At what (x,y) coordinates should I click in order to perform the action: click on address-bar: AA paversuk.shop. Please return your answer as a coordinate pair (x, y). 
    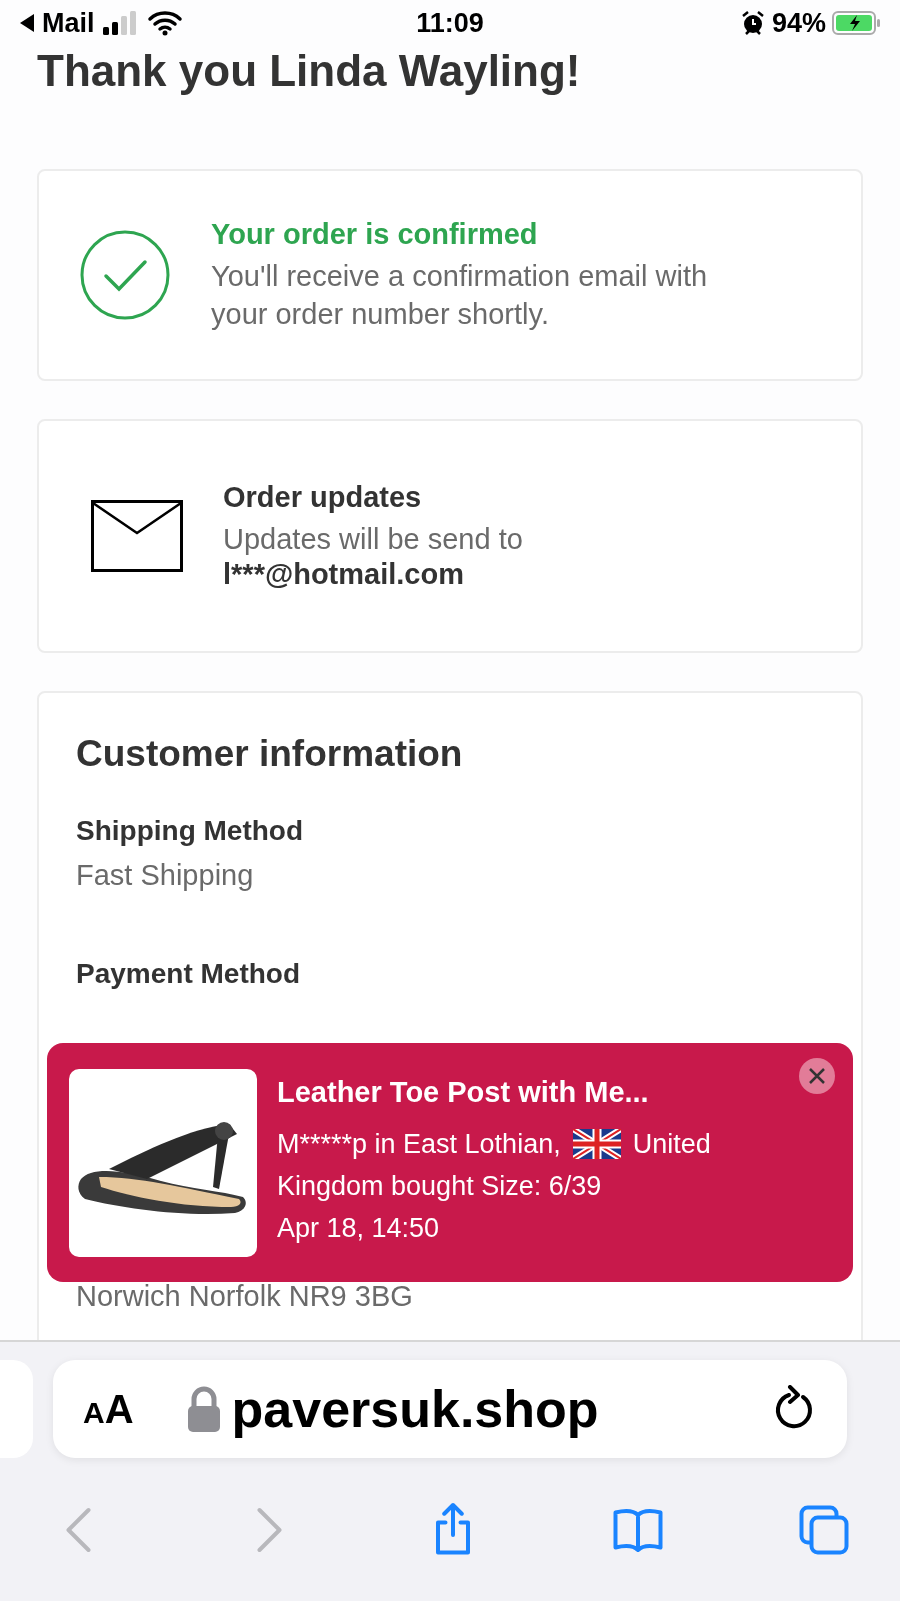
    Looking at the image, I should click on (450, 1409).